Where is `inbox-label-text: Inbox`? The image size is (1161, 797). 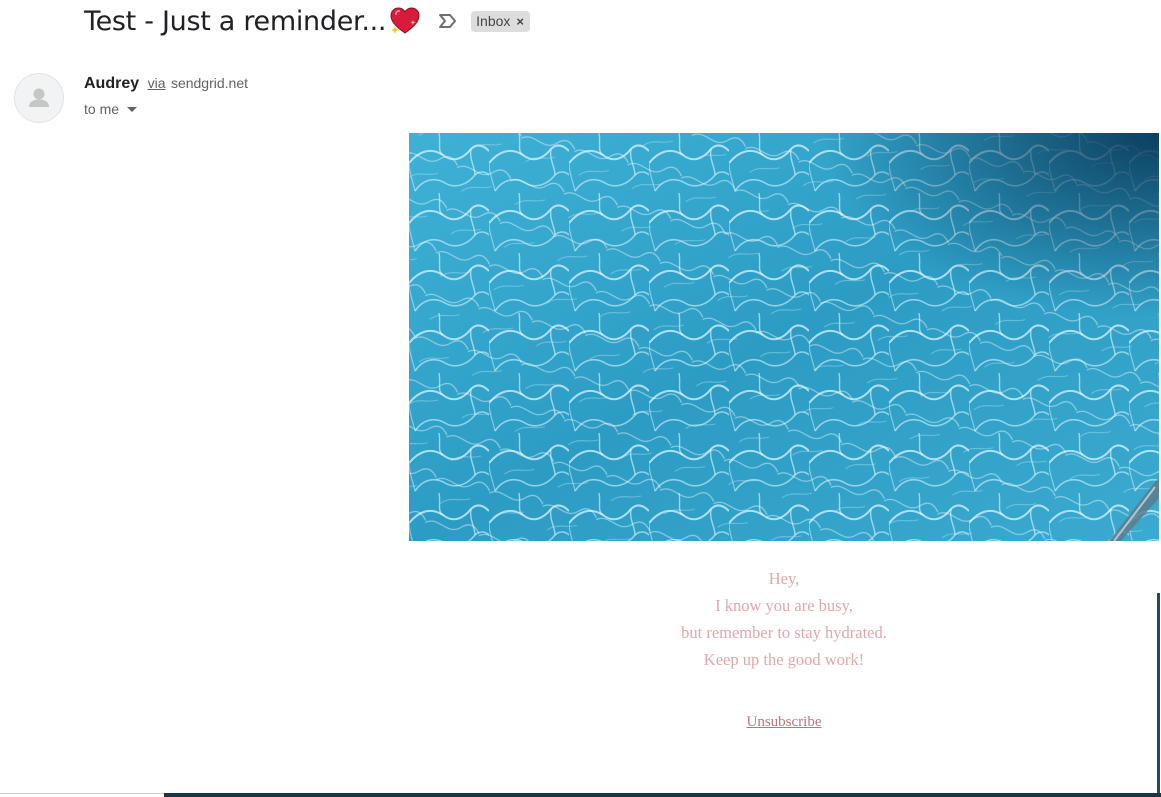 inbox-label-text: Inbox is located at coordinates (493, 21).